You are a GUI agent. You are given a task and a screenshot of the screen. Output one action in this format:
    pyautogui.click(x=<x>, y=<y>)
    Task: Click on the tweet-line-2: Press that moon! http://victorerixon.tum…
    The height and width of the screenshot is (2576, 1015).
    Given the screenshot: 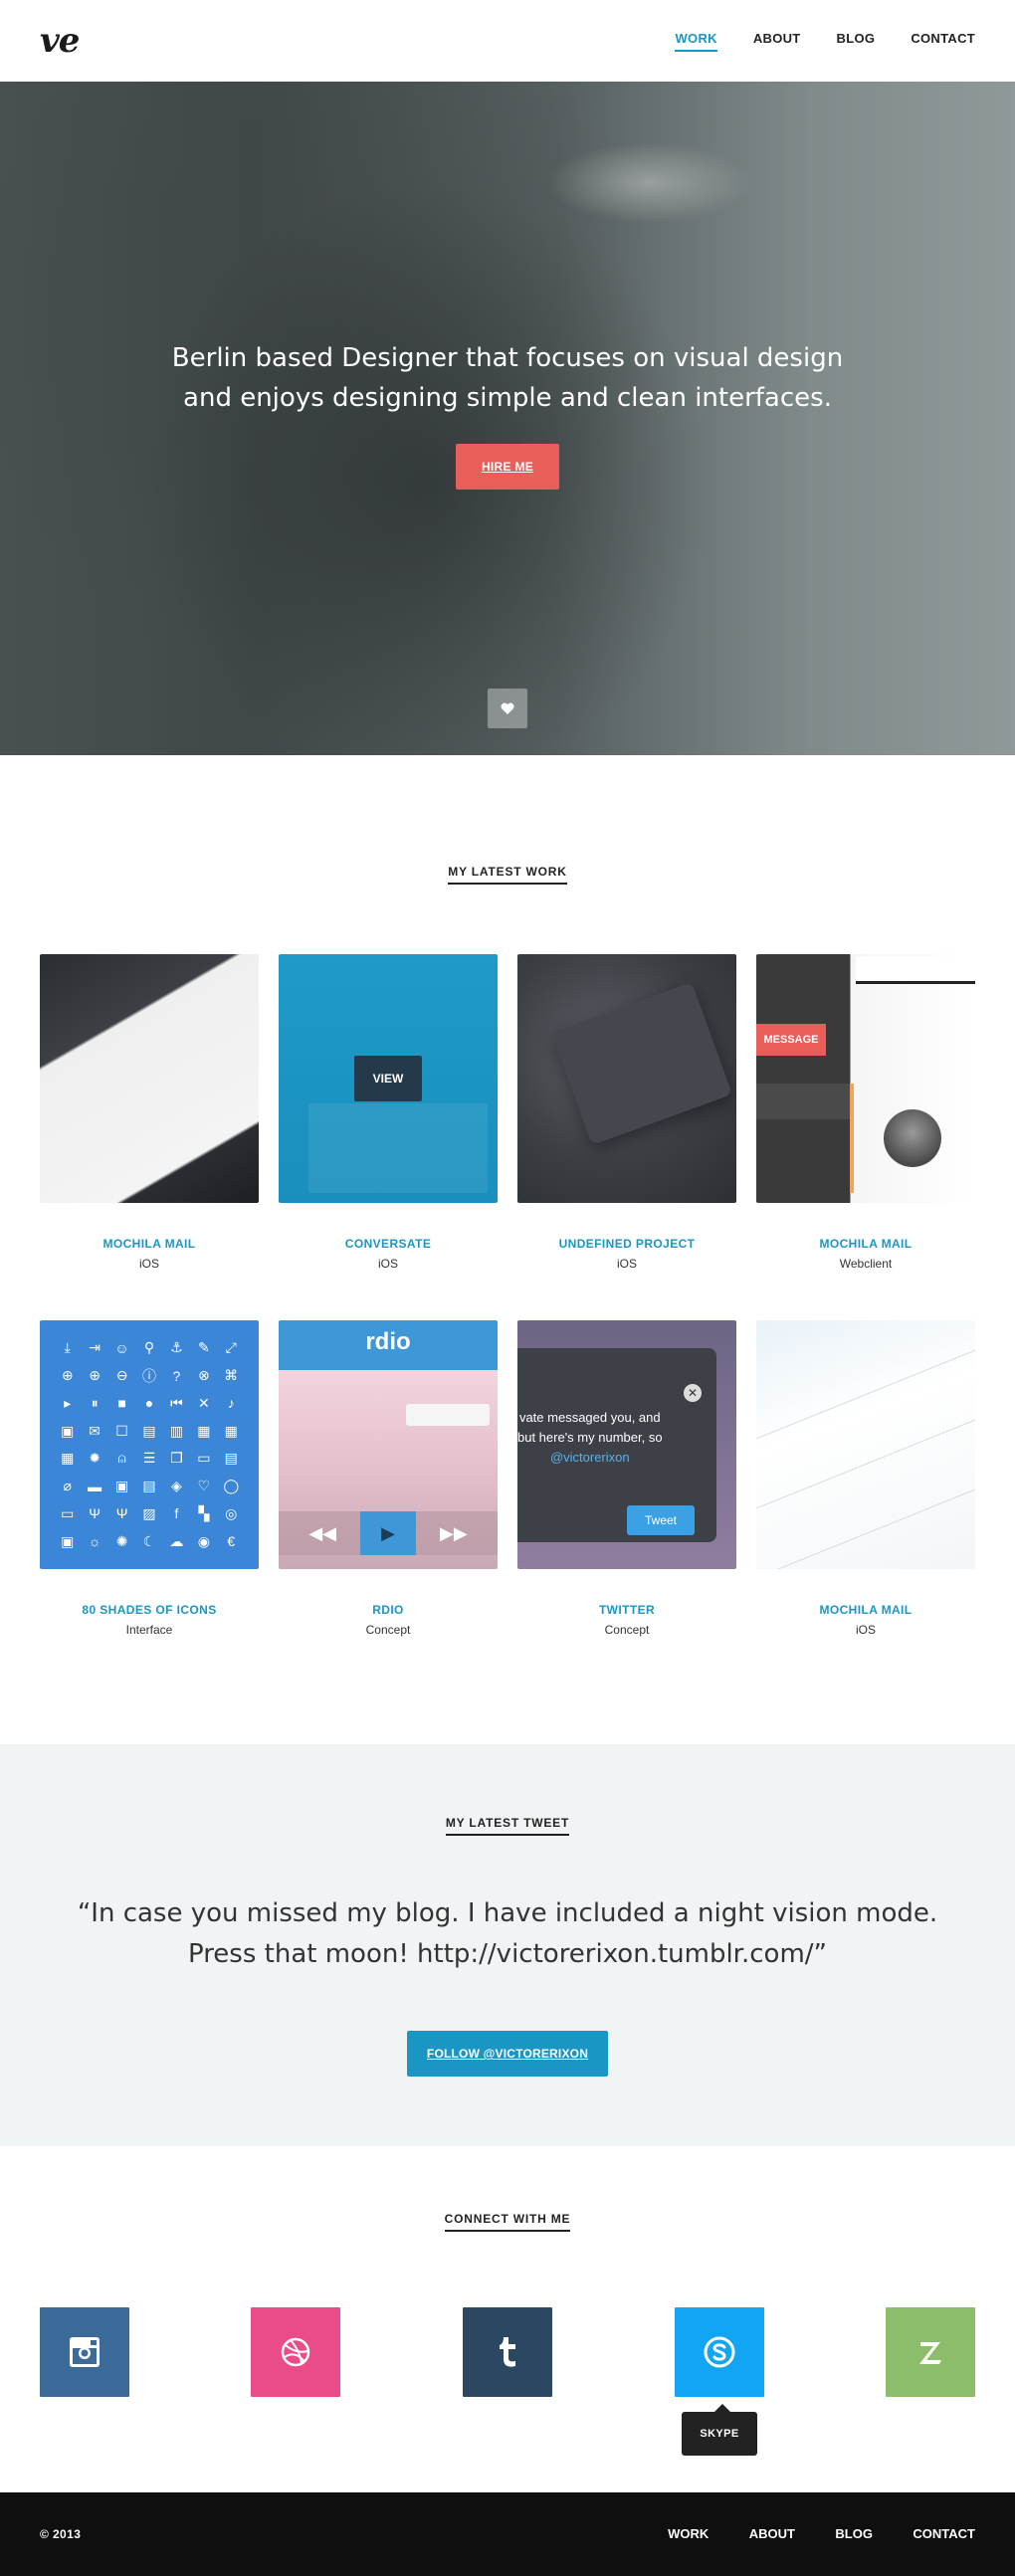 What is the action you would take?
    pyautogui.click(x=508, y=1954)
    